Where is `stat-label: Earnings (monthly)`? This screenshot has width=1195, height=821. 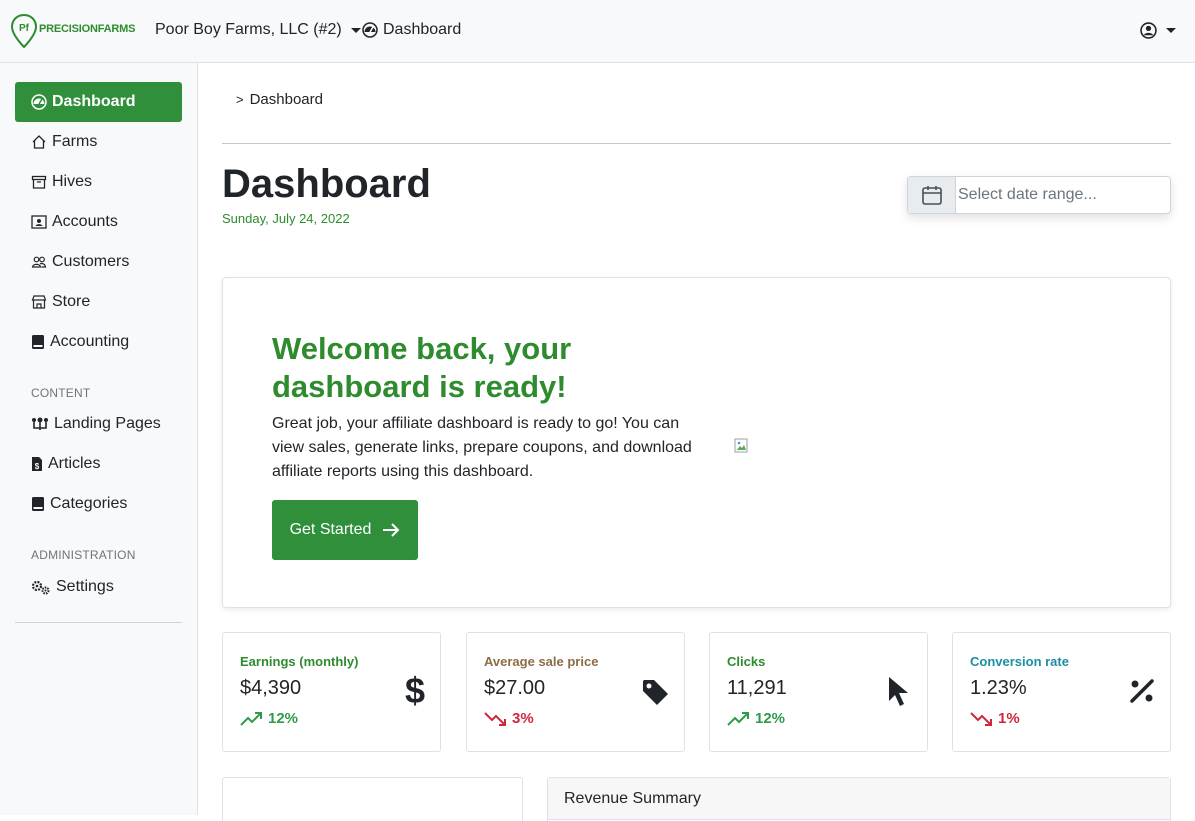 stat-label: Earnings (monthly) is located at coordinates (299, 661).